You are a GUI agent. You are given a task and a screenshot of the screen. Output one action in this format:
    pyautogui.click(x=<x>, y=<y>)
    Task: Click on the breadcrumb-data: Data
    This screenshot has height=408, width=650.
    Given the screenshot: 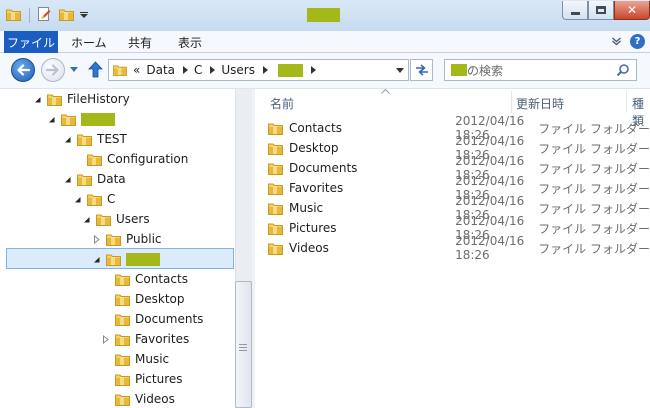 What is the action you would take?
    pyautogui.click(x=160, y=70)
    